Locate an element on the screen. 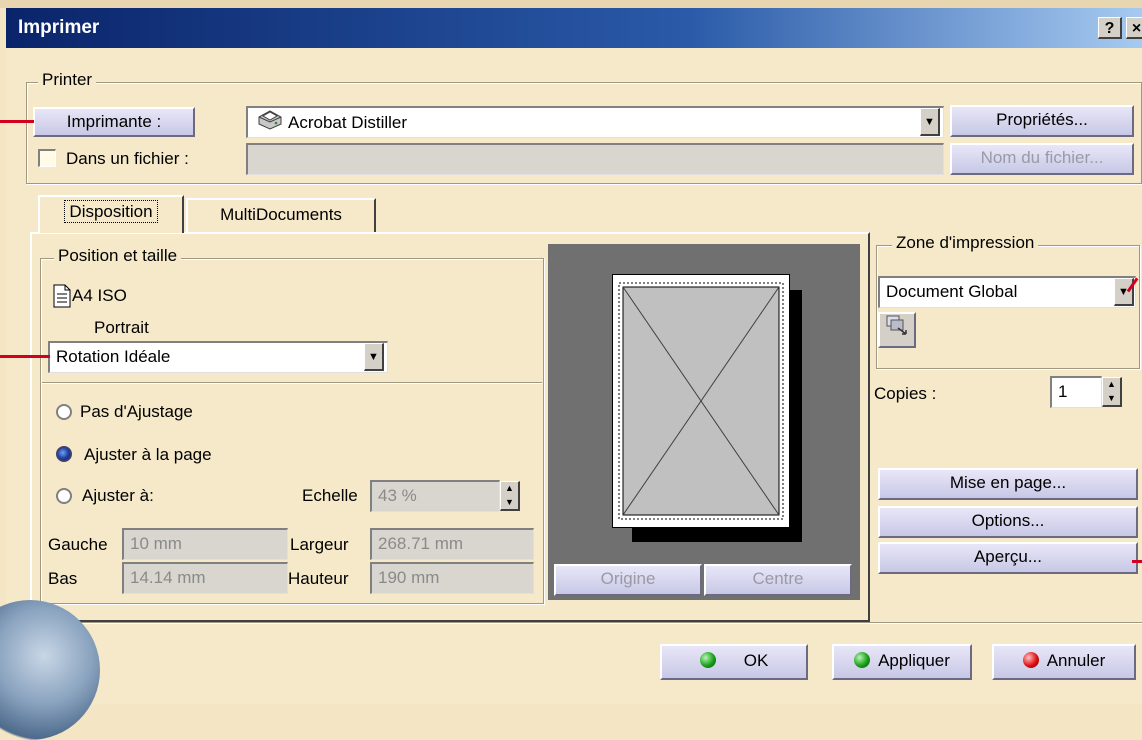 This screenshot has width=1142, height=740. page-sheet is located at coordinates (701, 401).